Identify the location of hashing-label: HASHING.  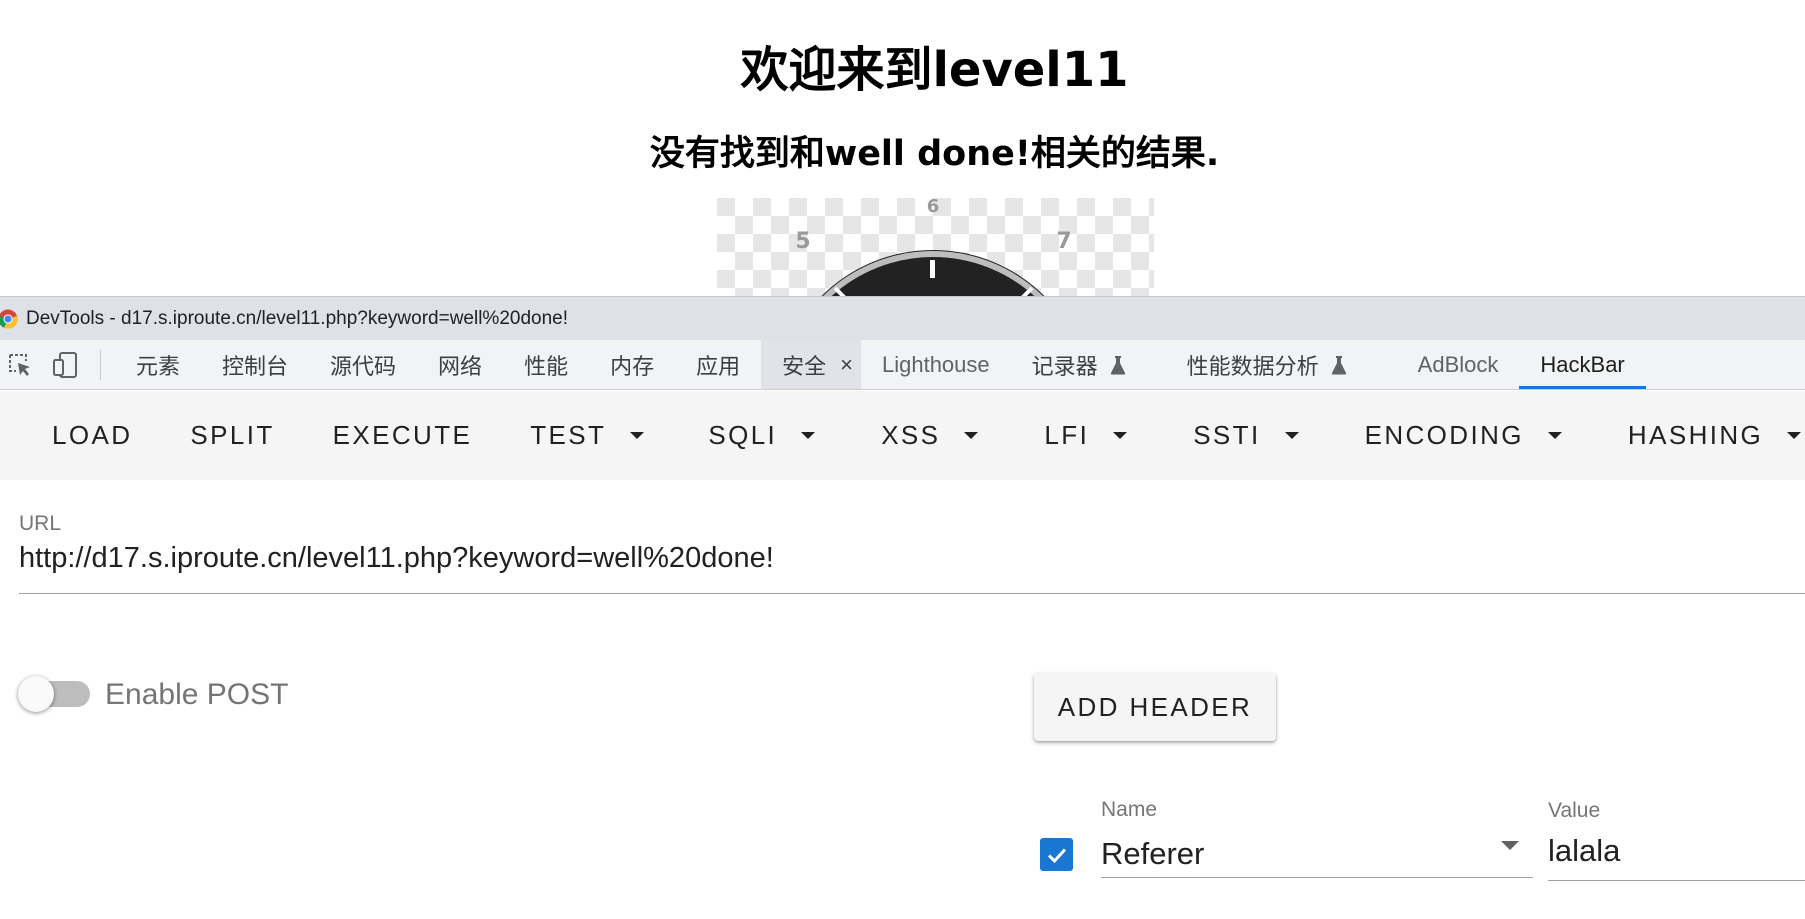
(1695, 435).